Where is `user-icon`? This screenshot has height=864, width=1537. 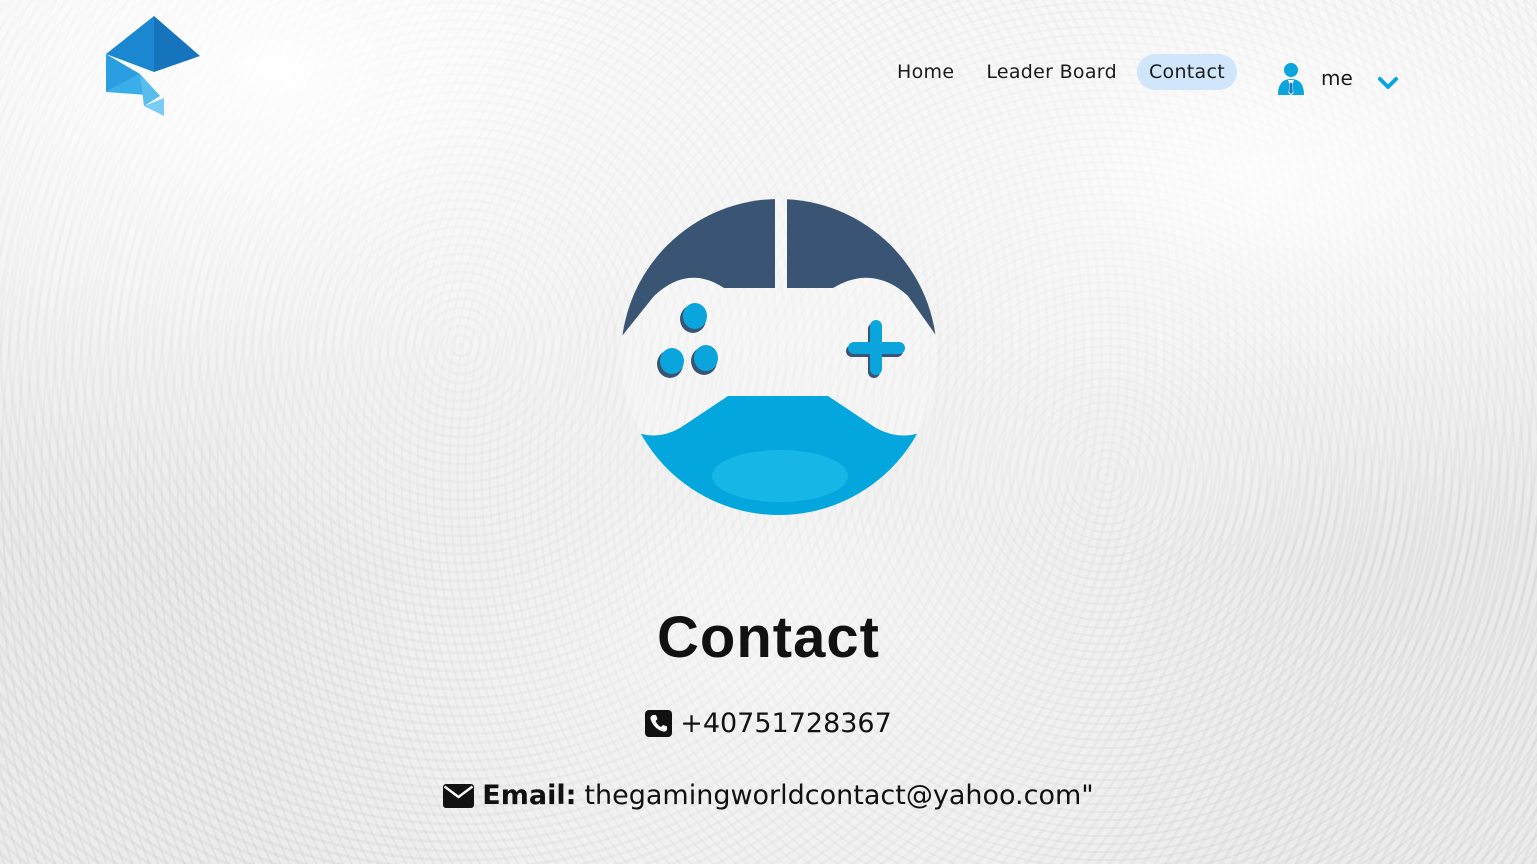
user-icon is located at coordinates (1291, 79).